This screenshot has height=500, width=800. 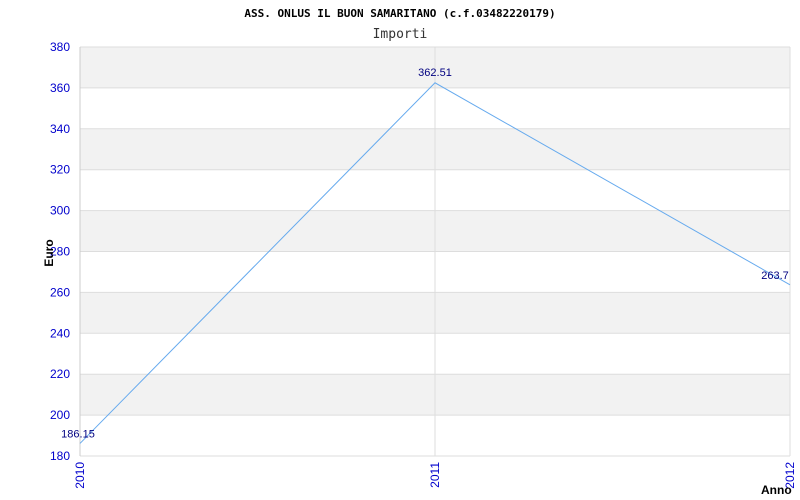 I want to click on y-tick-label: 260, so click(x=60, y=292).